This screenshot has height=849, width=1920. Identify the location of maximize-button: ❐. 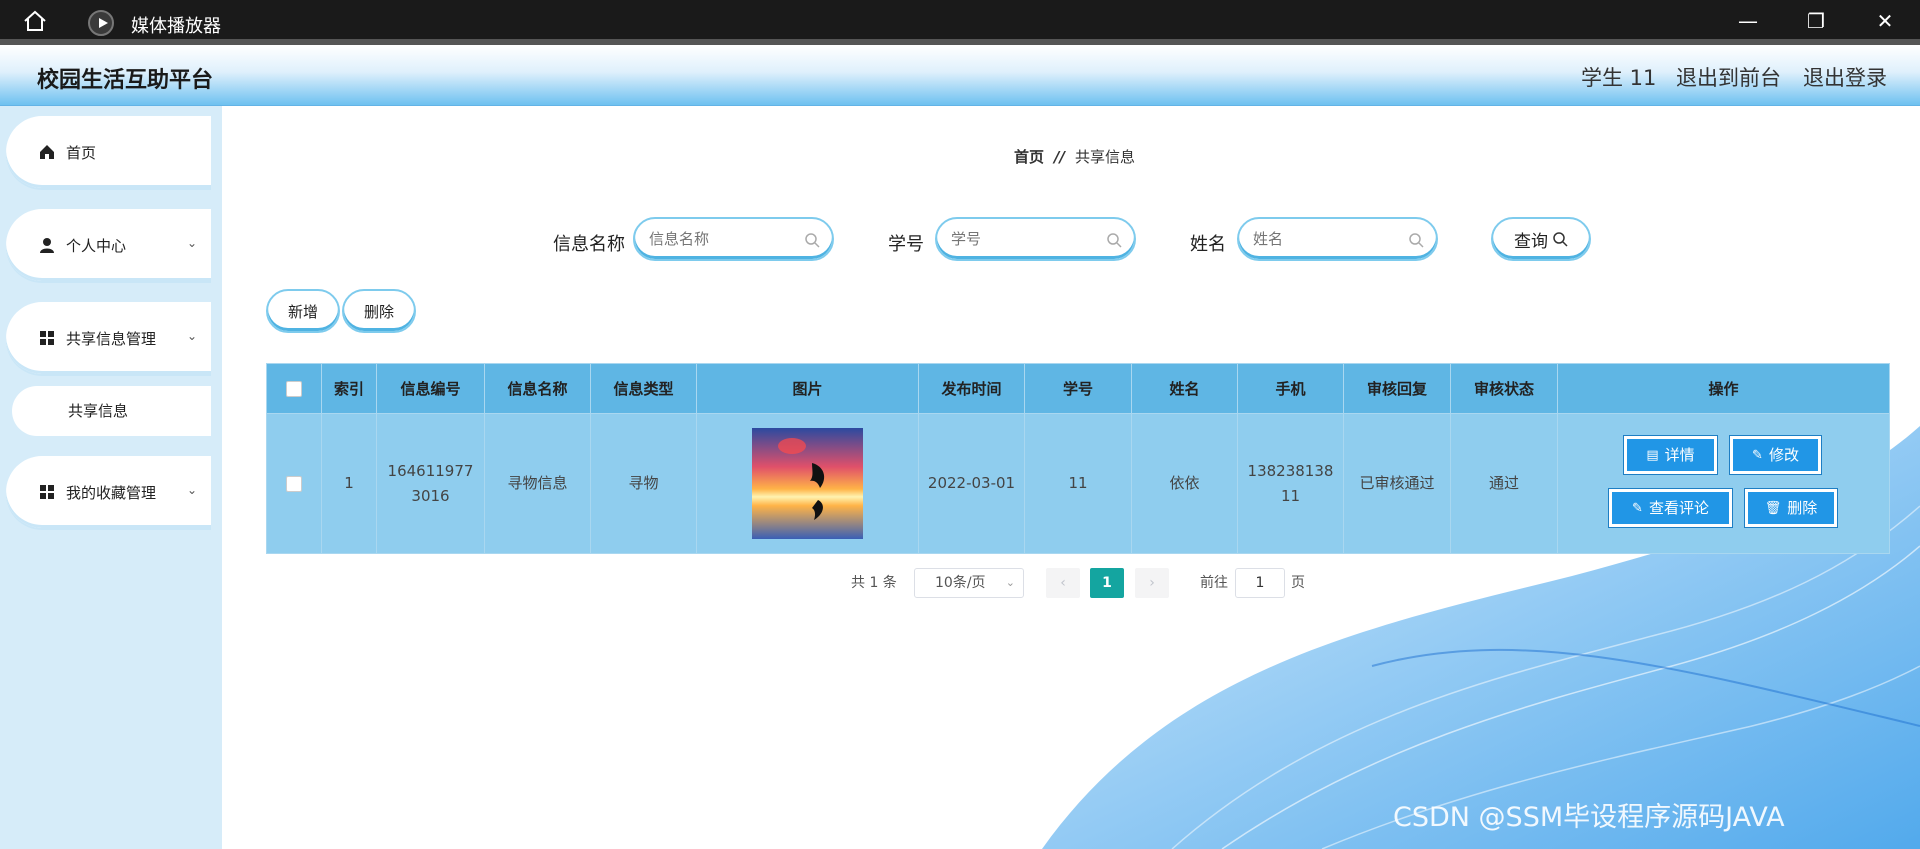
(1816, 21).